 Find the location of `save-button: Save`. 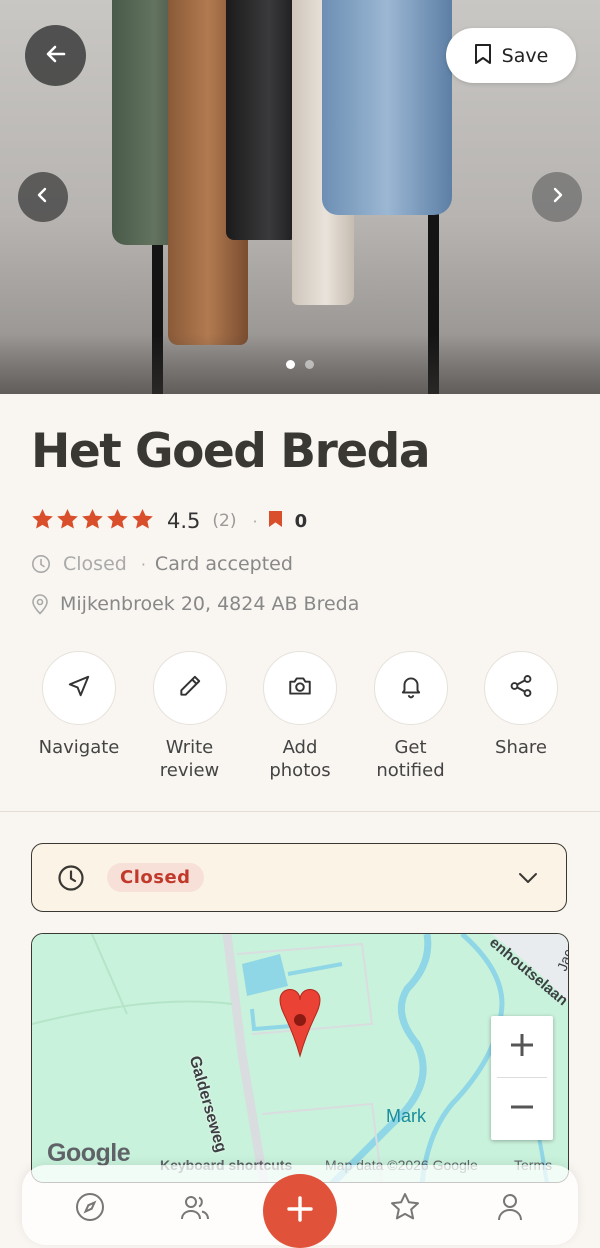

save-button: Save is located at coordinates (511, 55).